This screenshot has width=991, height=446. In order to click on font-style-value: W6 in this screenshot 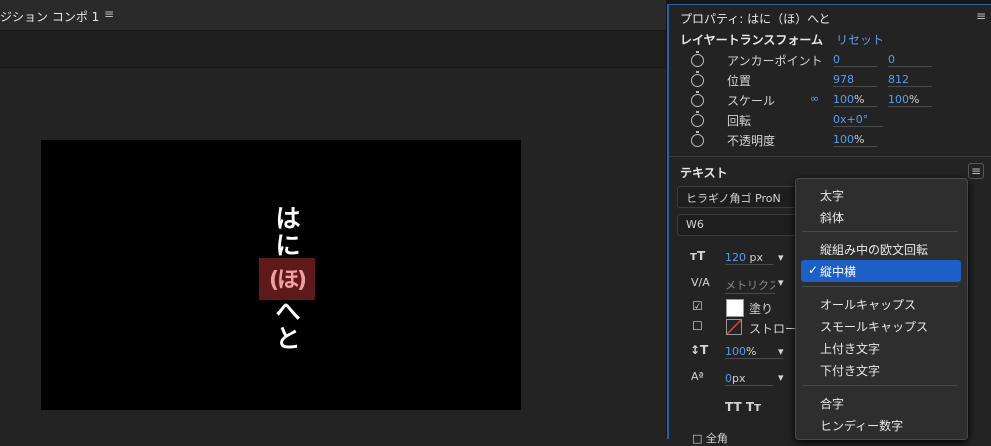, I will do `click(695, 224)`.